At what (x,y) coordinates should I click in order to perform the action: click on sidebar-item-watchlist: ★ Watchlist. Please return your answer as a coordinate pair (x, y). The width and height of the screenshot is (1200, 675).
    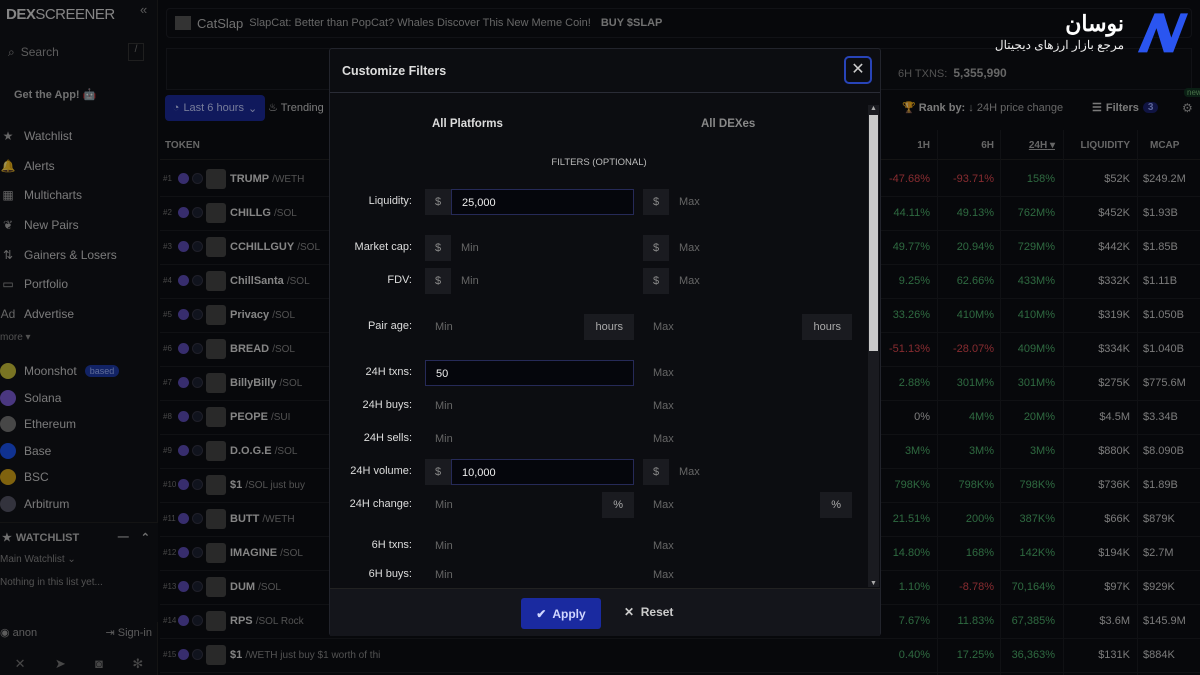
    Looking at the image, I should click on (75, 136).